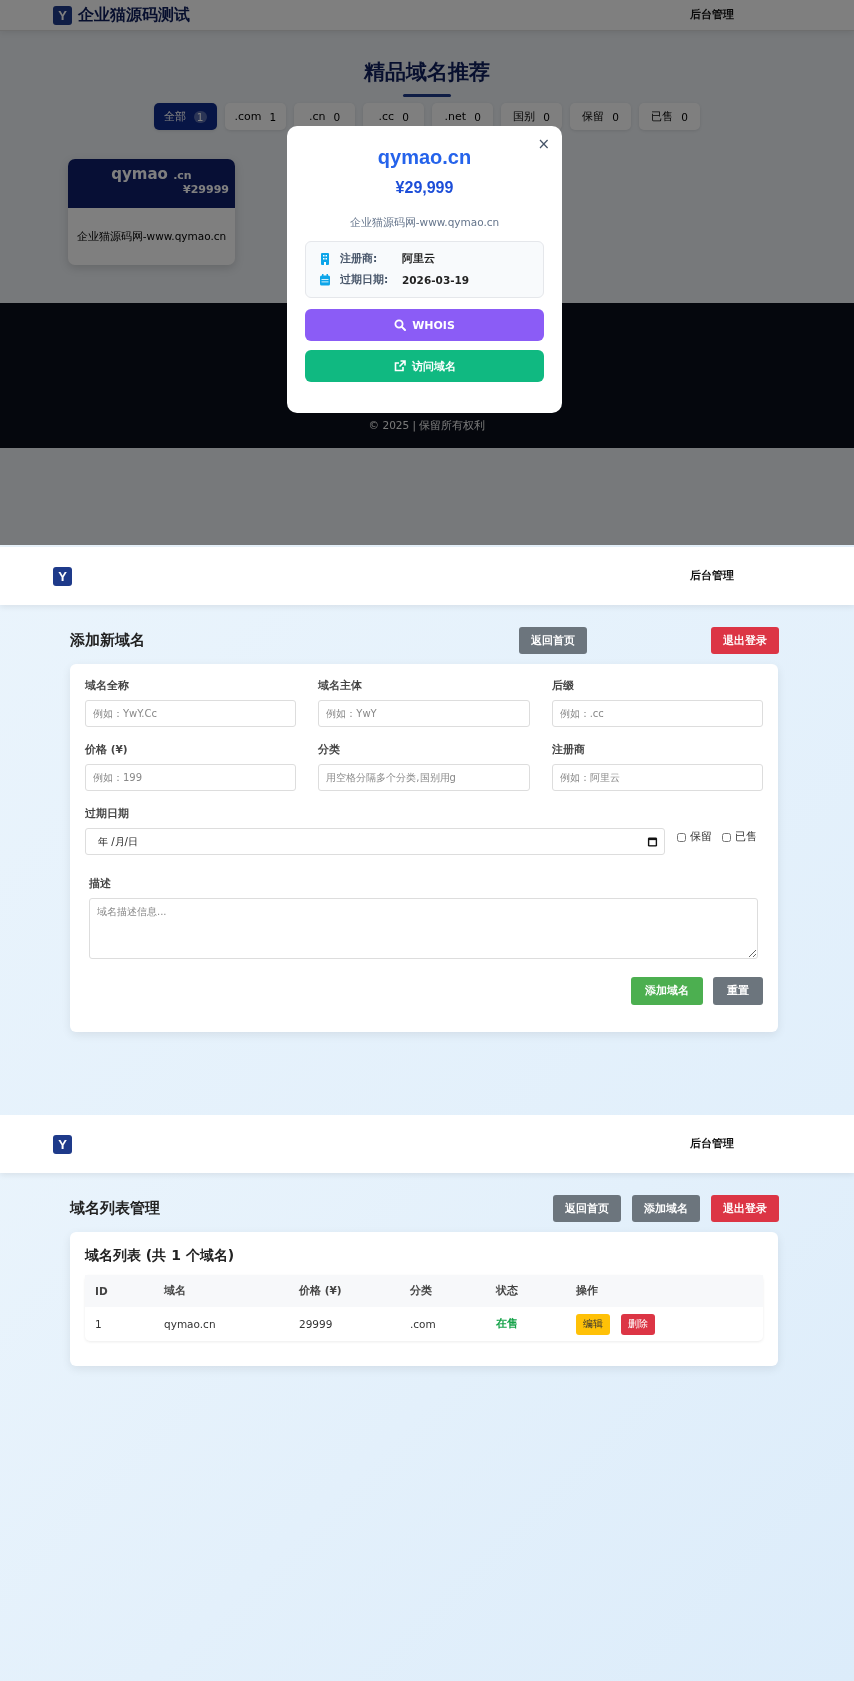  I want to click on table-cell-text: qymao.cn, so click(190, 1324).